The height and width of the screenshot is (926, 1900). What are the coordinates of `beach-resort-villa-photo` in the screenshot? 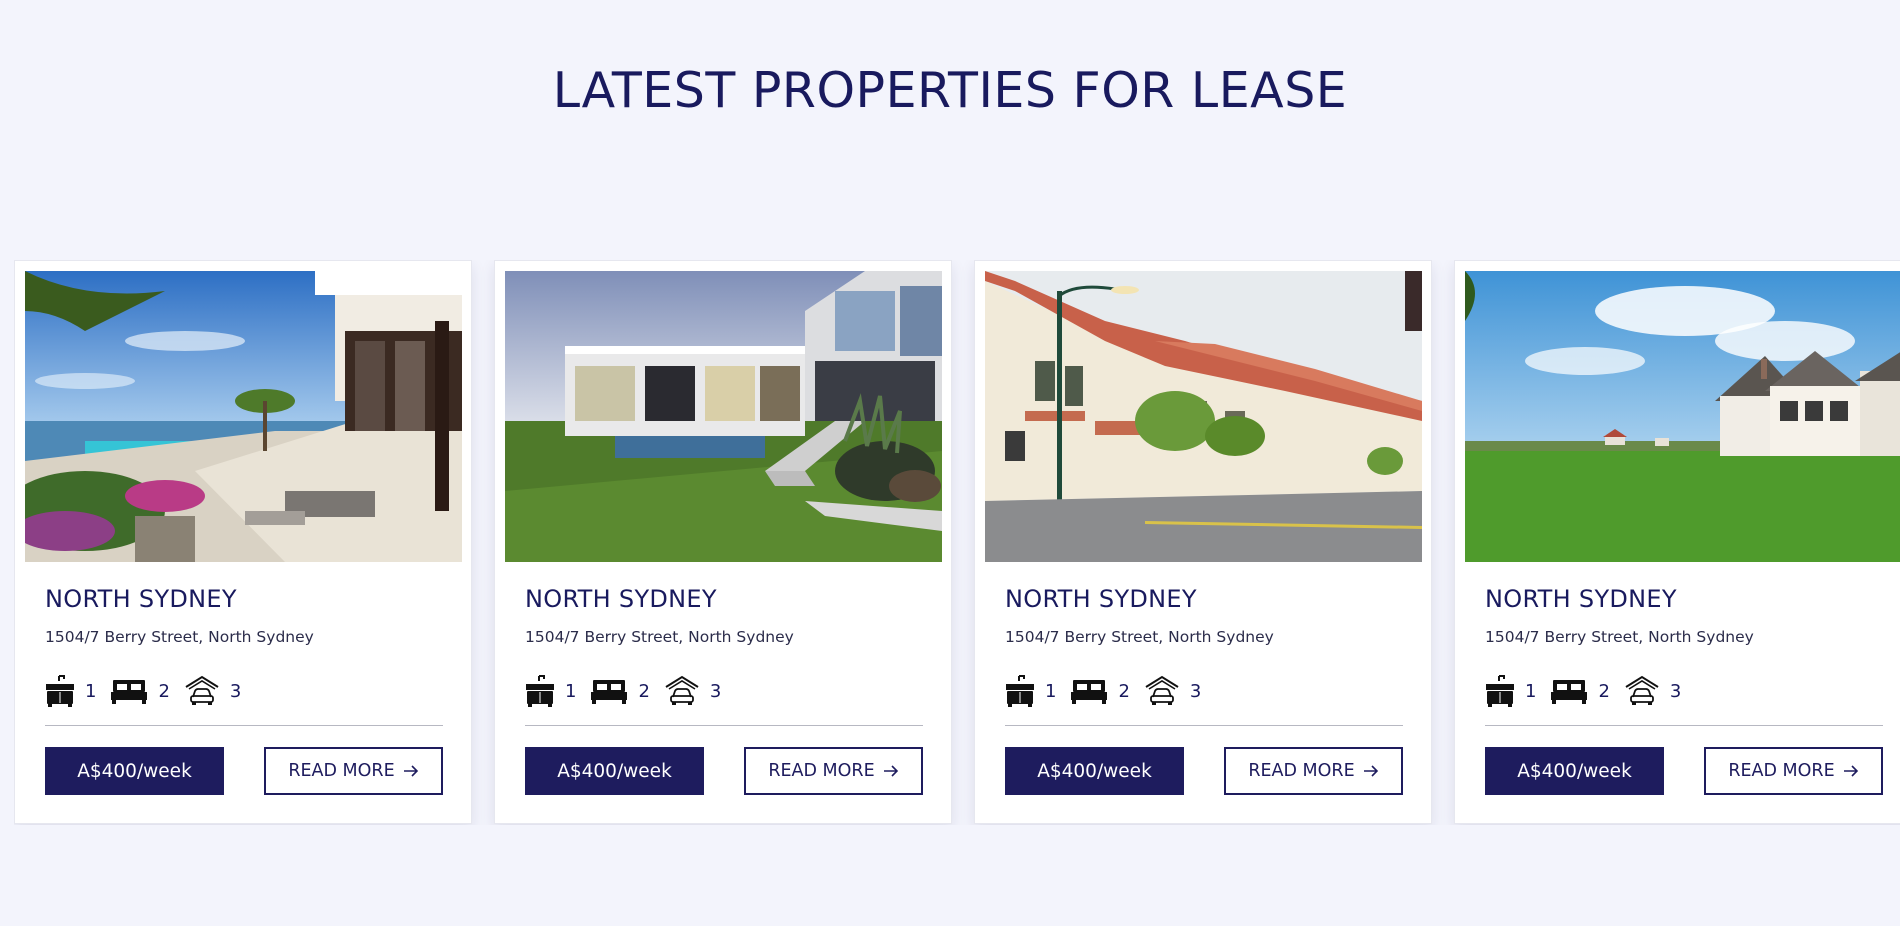 It's located at (243, 416).